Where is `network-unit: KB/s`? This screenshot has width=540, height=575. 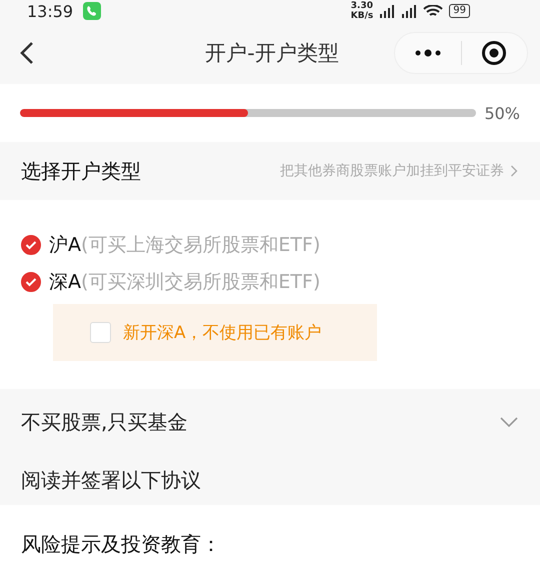 network-unit: KB/s is located at coordinates (362, 16).